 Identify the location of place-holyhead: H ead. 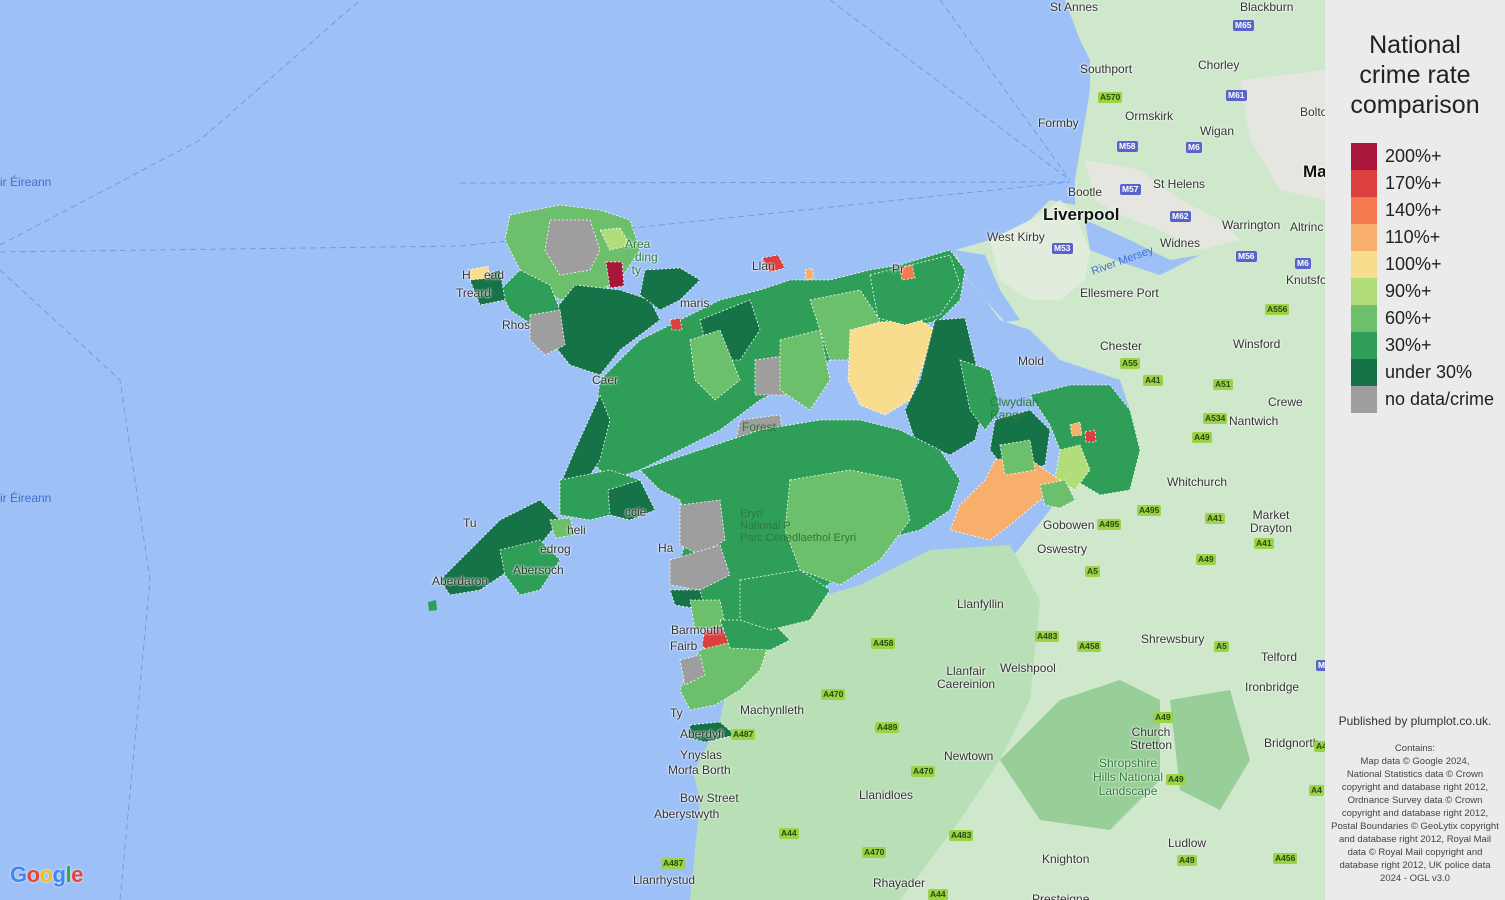
(483, 275).